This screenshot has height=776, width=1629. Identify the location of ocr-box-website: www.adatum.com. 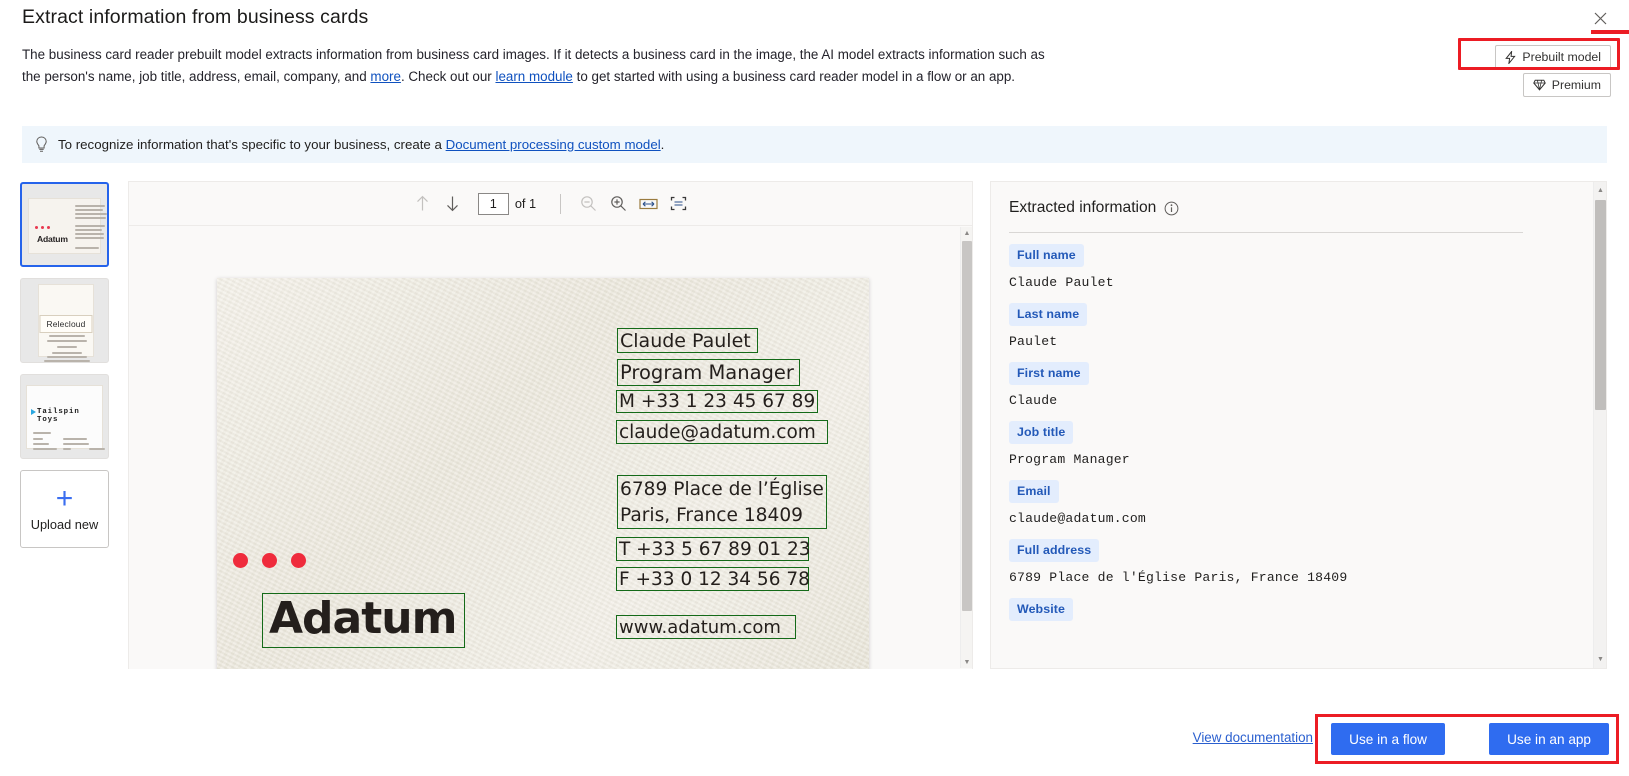
(706, 627).